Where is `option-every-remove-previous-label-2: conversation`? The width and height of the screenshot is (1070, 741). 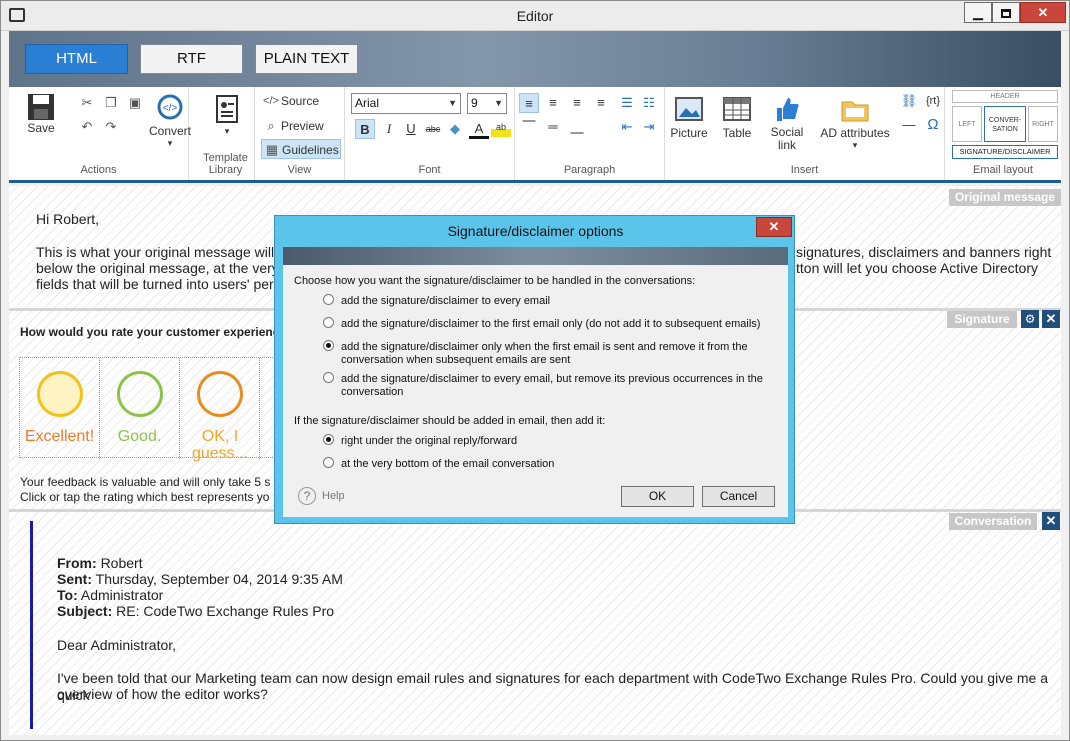 option-every-remove-previous-label-2: conversation is located at coordinates (372, 392).